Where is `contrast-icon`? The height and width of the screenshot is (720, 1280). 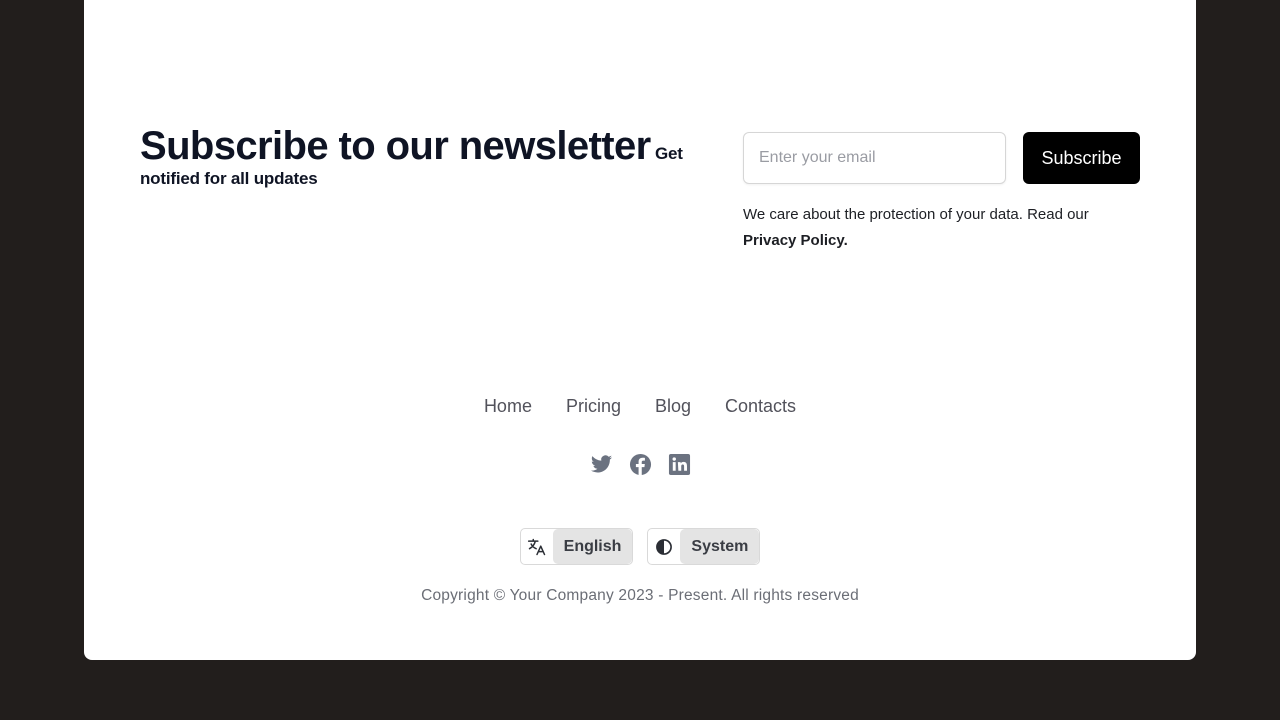
contrast-icon is located at coordinates (664, 546).